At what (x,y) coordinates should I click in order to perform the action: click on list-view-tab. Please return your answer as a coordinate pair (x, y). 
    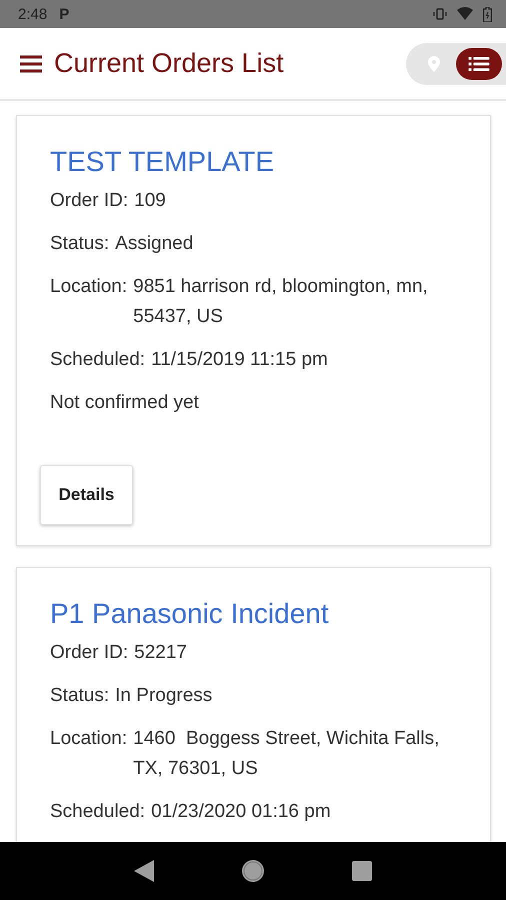
    Looking at the image, I should click on (479, 64).